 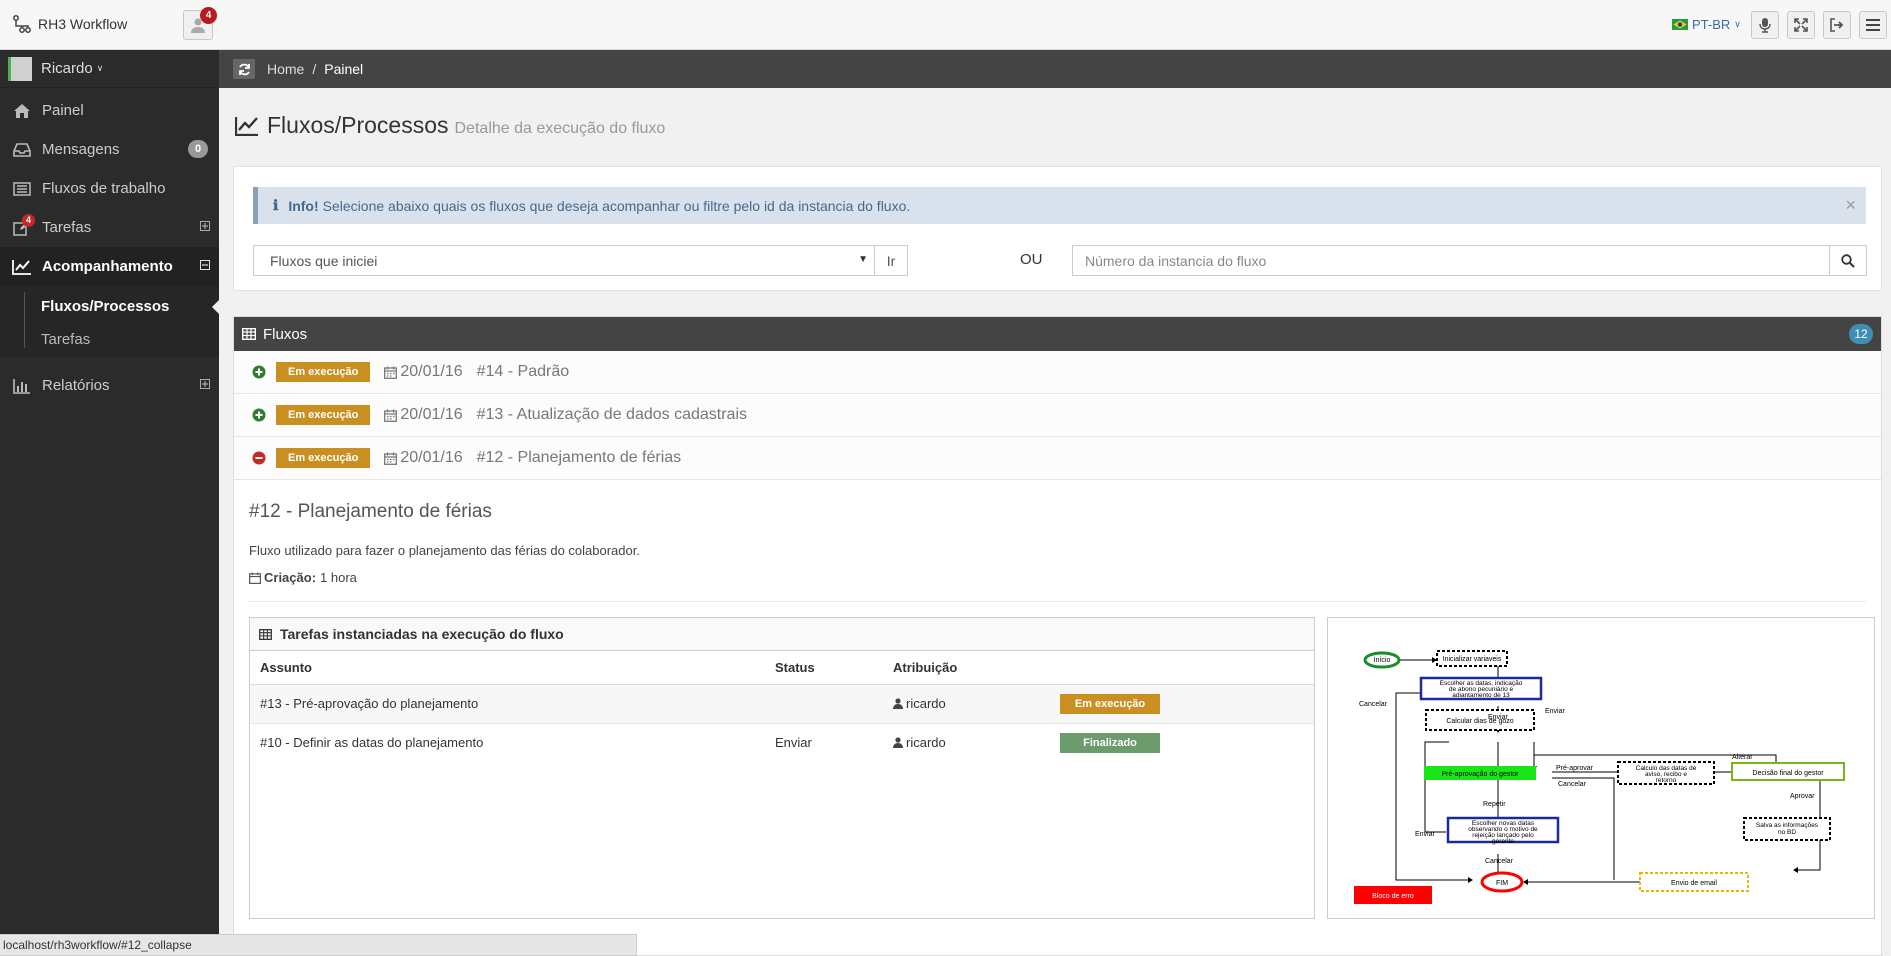 What do you see at coordinates (1706, 24) in the screenshot?
I see `language-selector: PT-BR ∨` at bounding box center [1706, 24].